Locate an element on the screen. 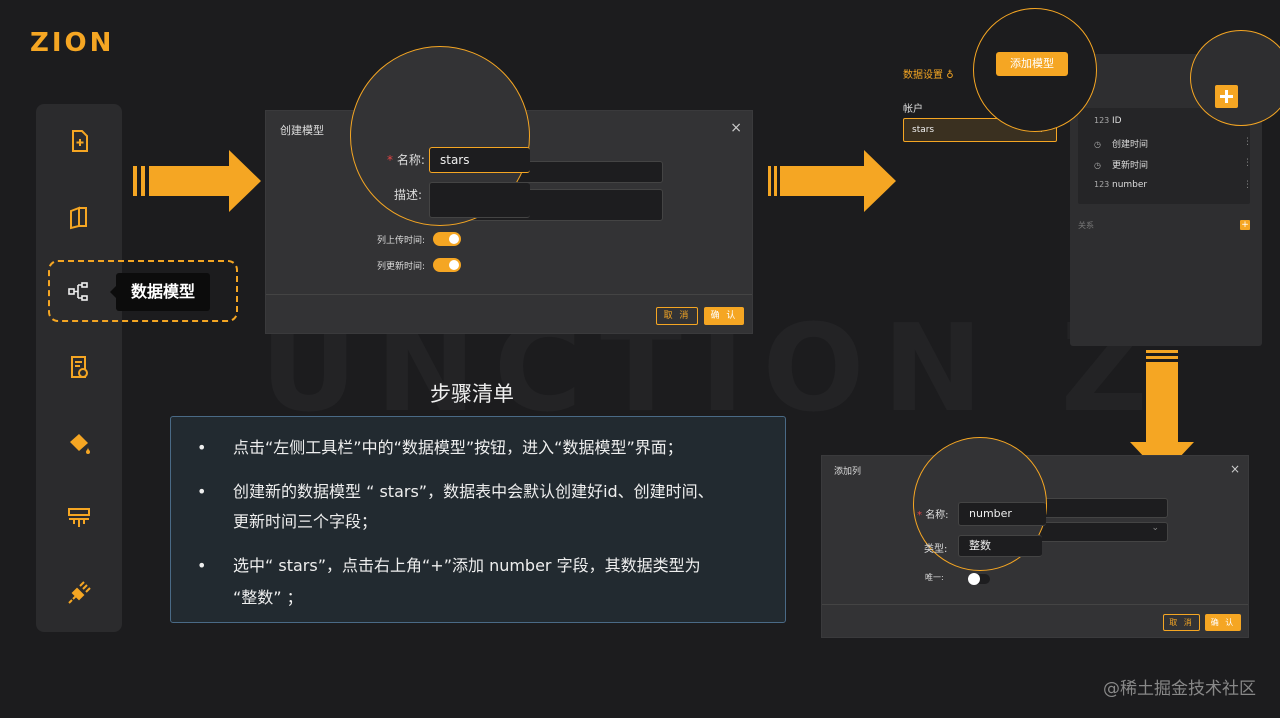 The width and height of the screenshot is (1280, 718). name-field: stars is located at coordinates (479, 160).